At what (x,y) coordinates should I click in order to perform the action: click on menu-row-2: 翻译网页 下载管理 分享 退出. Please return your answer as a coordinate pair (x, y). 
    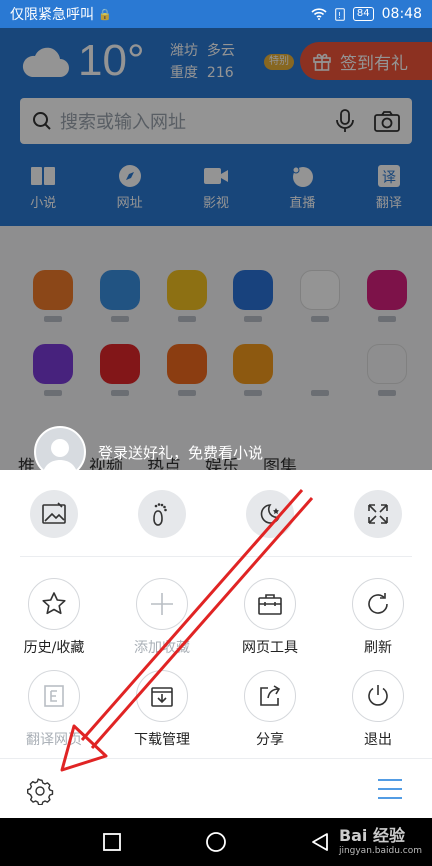
    Looking at the image, I should click on (216, 709).